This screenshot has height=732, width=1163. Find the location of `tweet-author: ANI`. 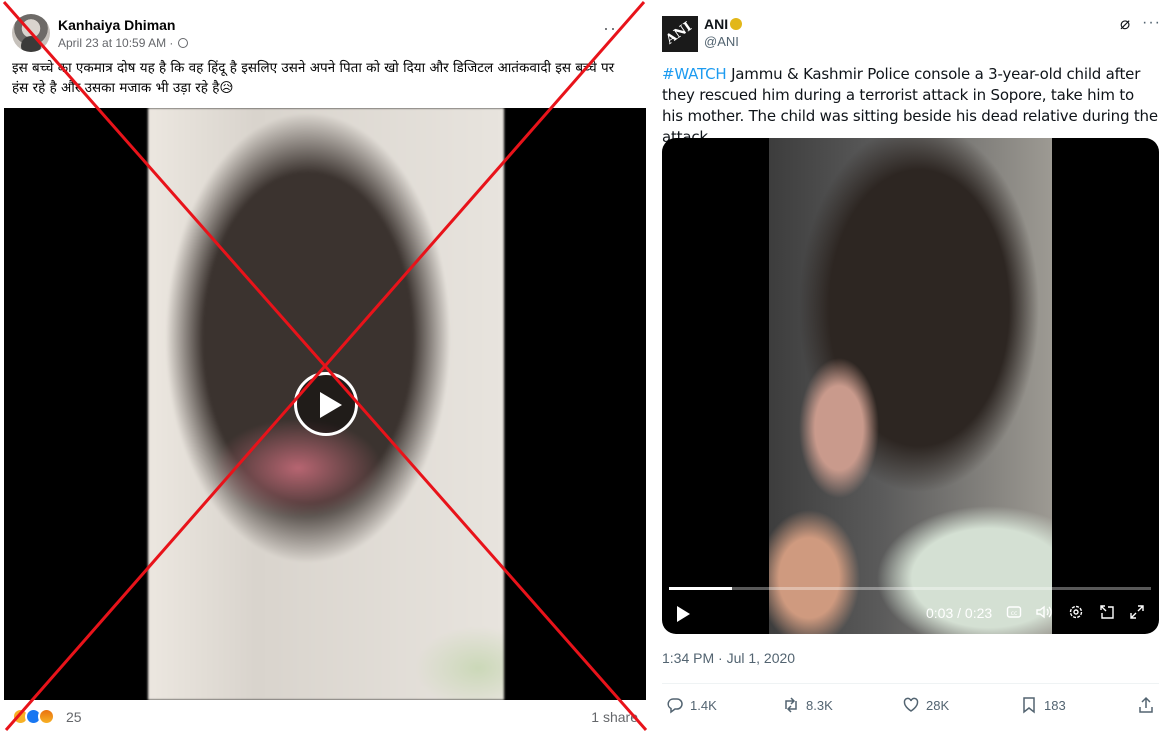

tweet-author: ANI is located at coordinates (723, 24).